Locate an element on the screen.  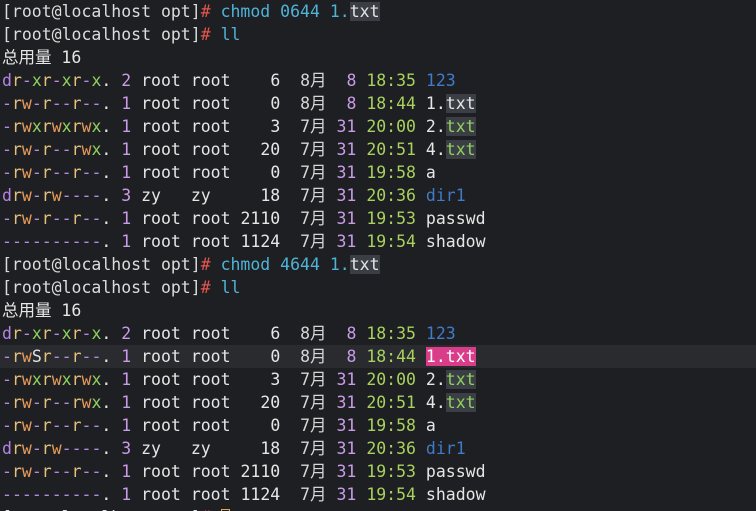
file-name: passwd is located at coordinates (455, 218).